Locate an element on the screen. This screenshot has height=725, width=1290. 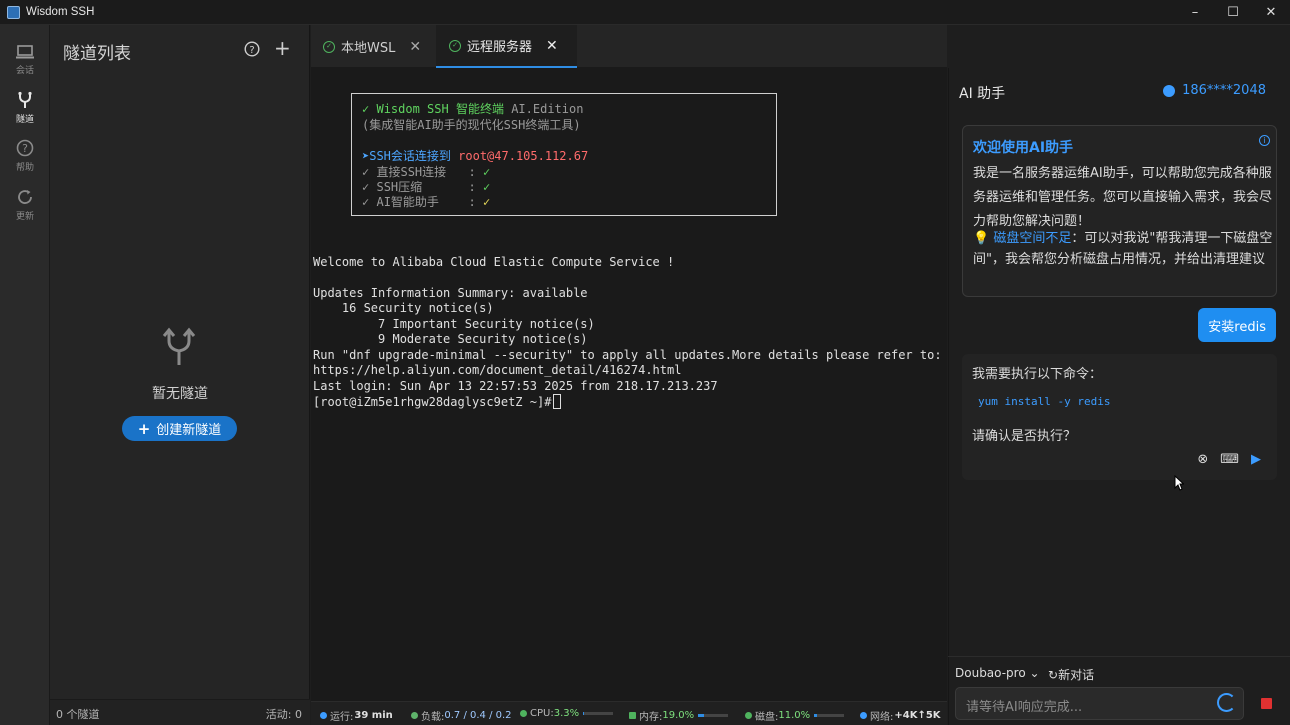
sidebar-footer: 0 个隧道 活动: 0 is located at coordinates (180, 712).